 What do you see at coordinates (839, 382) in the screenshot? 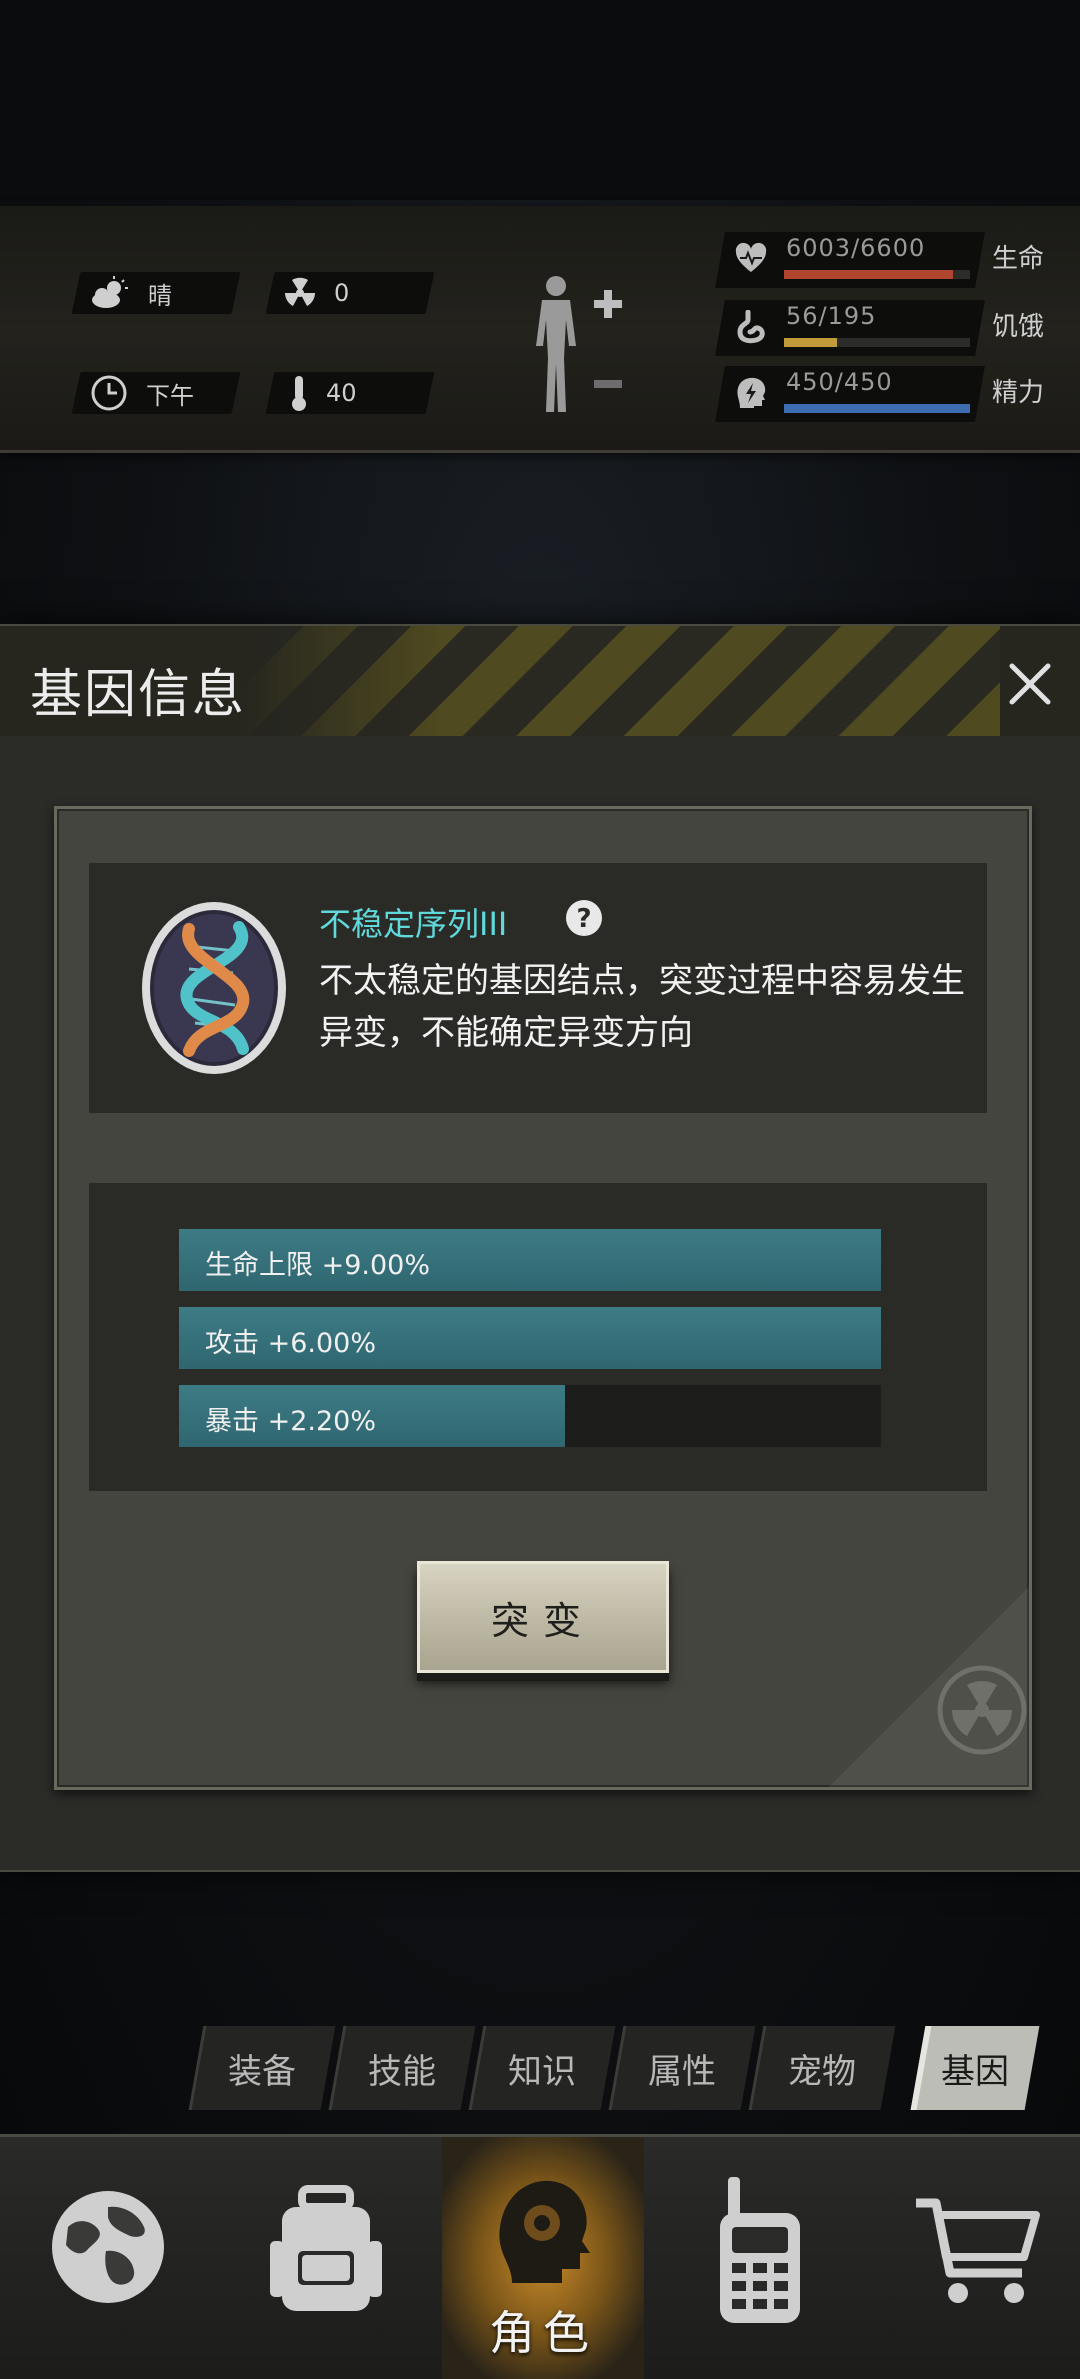
I see `energy-value: 450/450` at bounding box center [839, 382].